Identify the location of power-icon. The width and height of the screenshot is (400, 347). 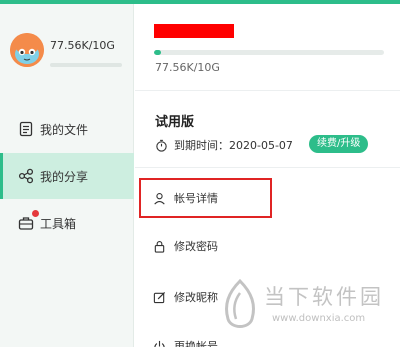
(159, 343).